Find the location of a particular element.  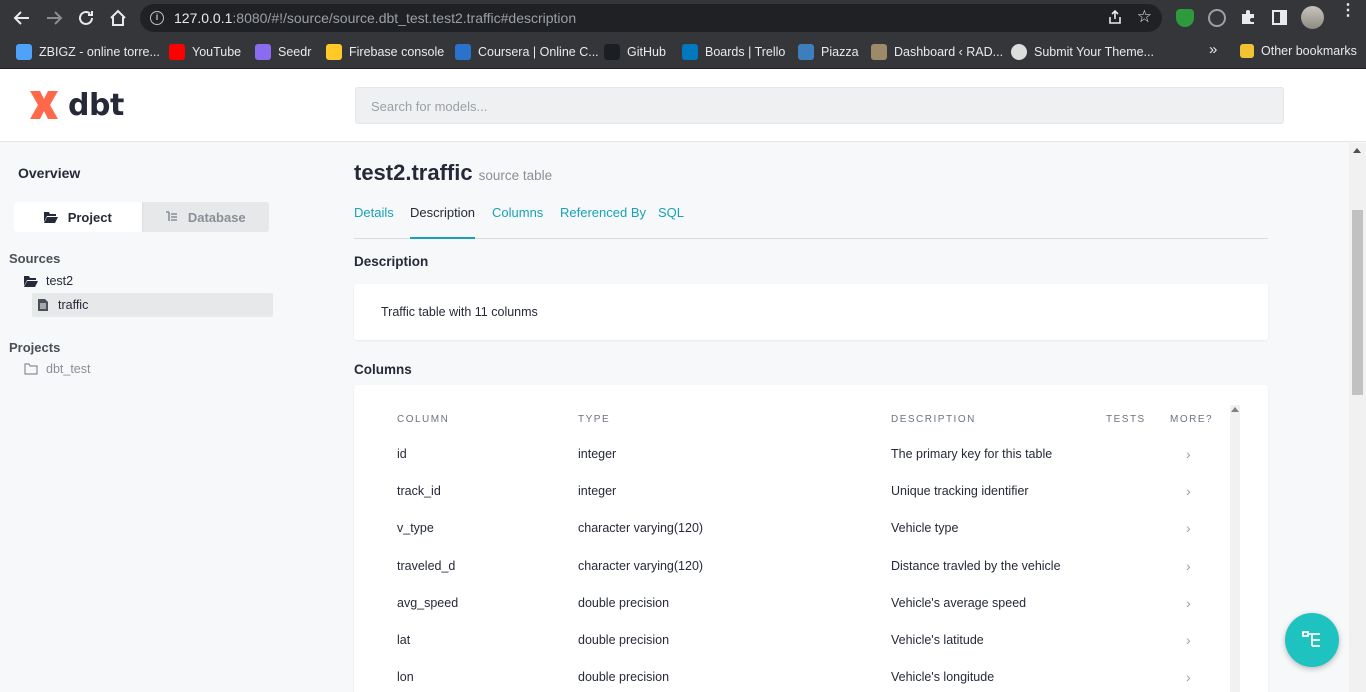

tree-item-traffic: traffic is located at coordinates (152, 305).